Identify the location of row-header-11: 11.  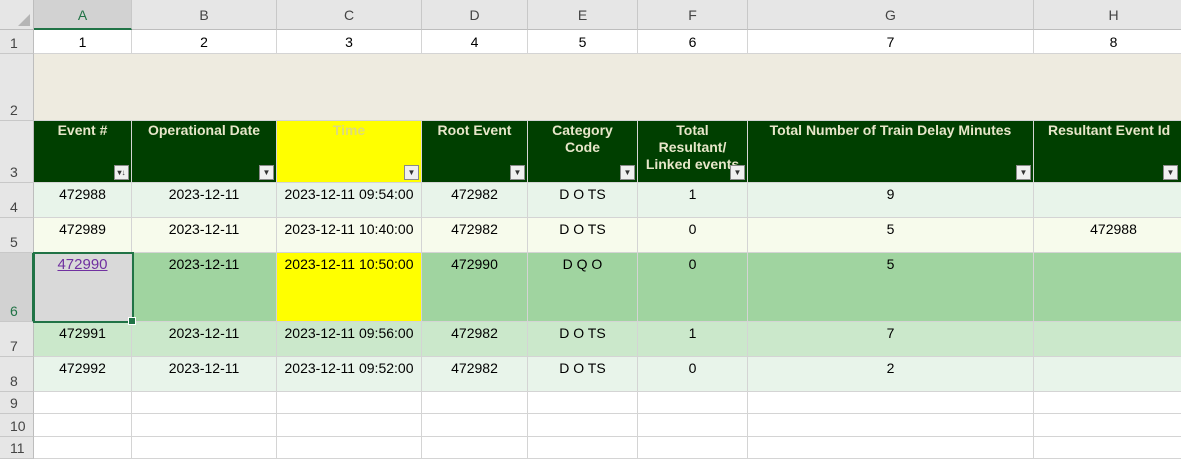
(17, 448).